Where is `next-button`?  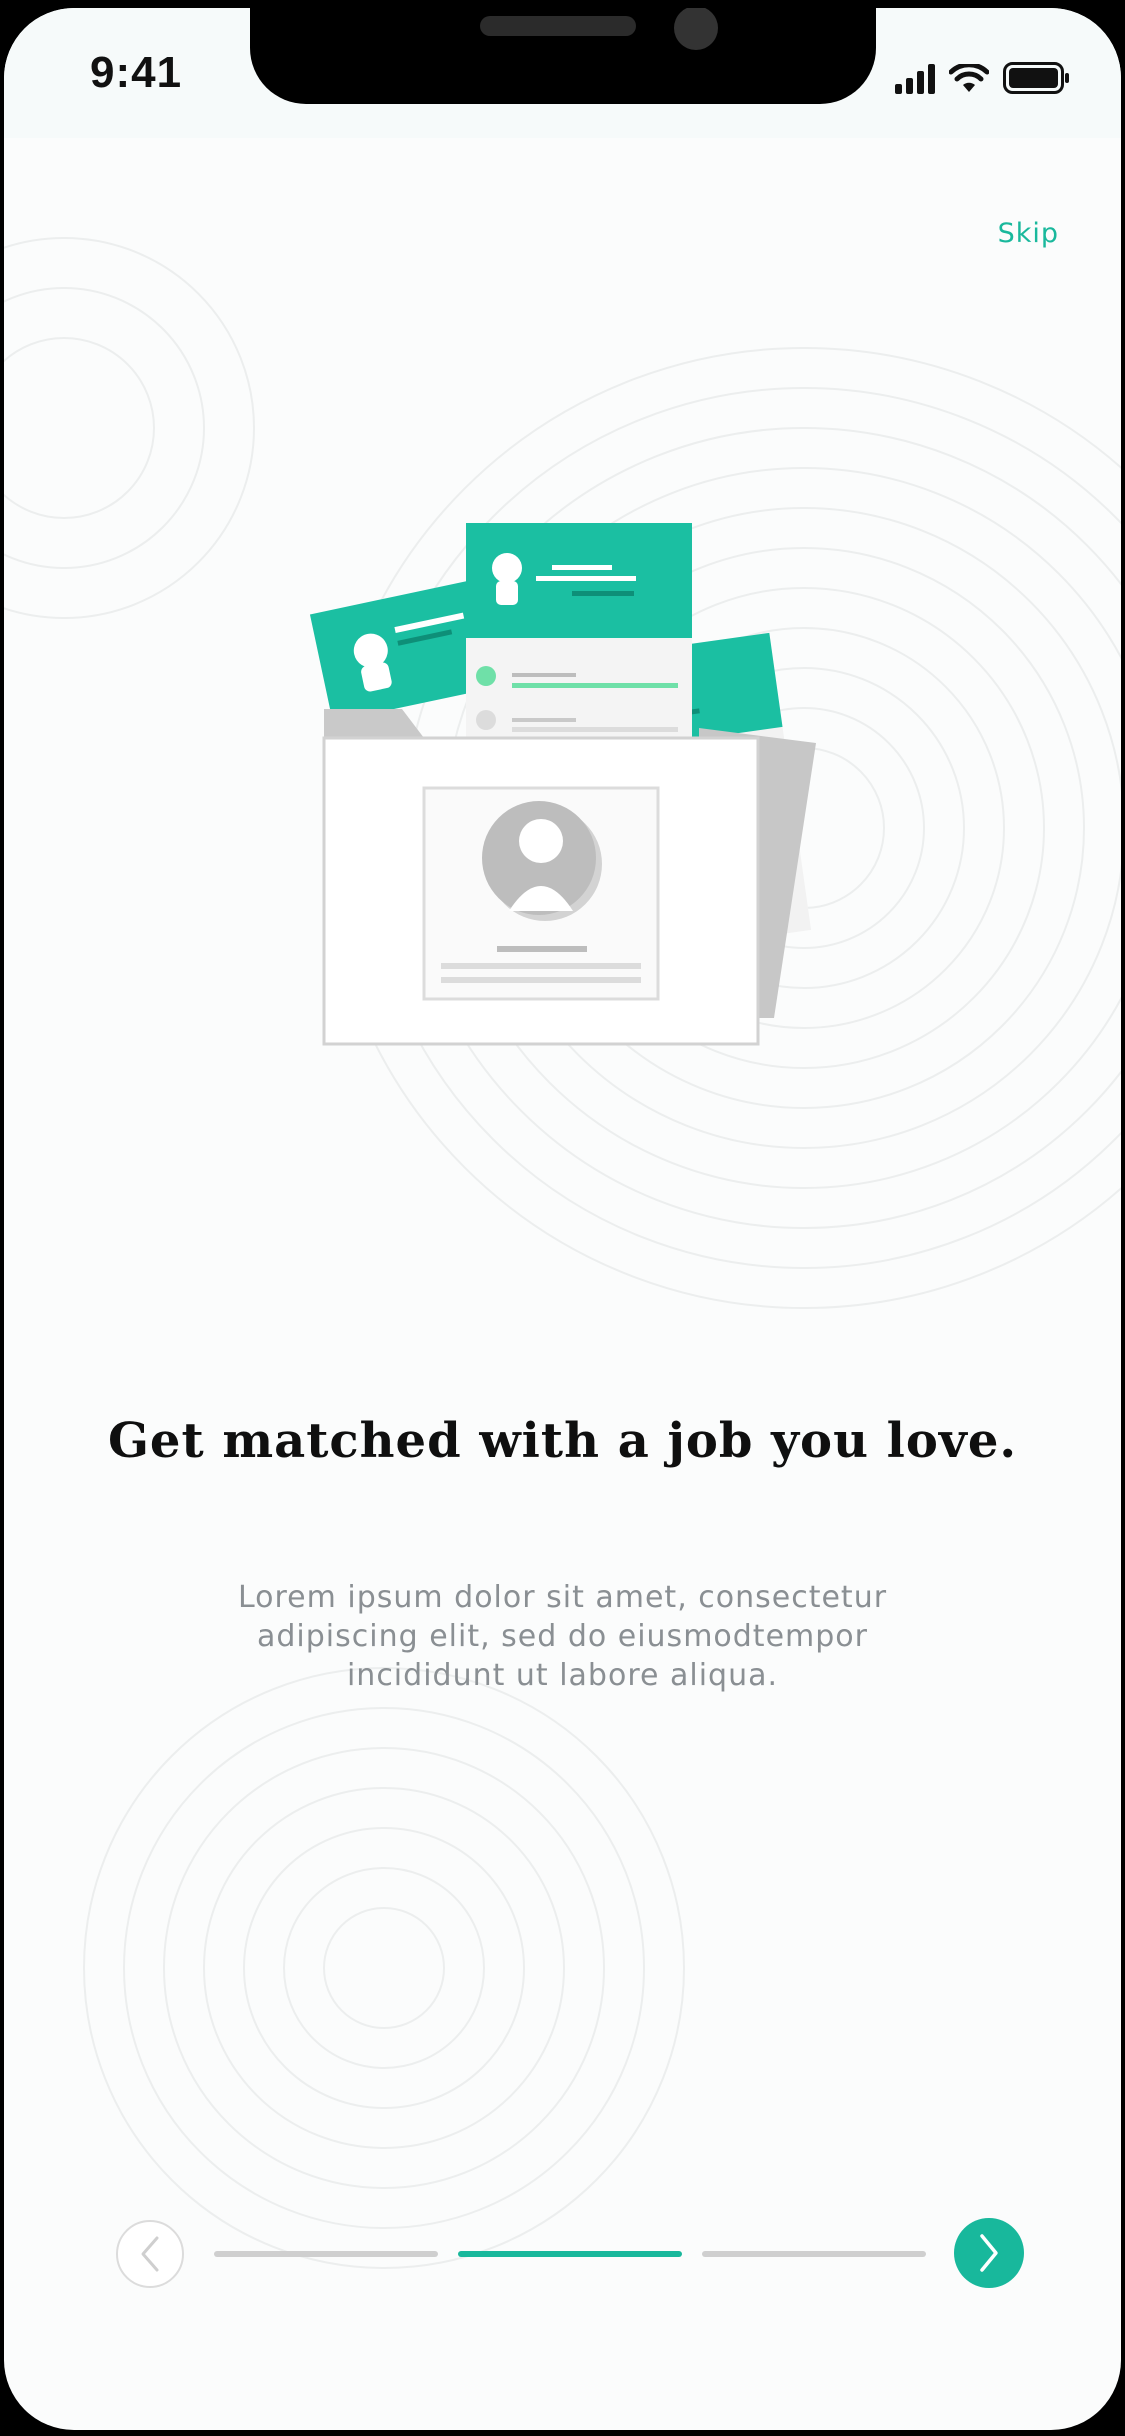
next-button is located at coordinates (989, 2253).